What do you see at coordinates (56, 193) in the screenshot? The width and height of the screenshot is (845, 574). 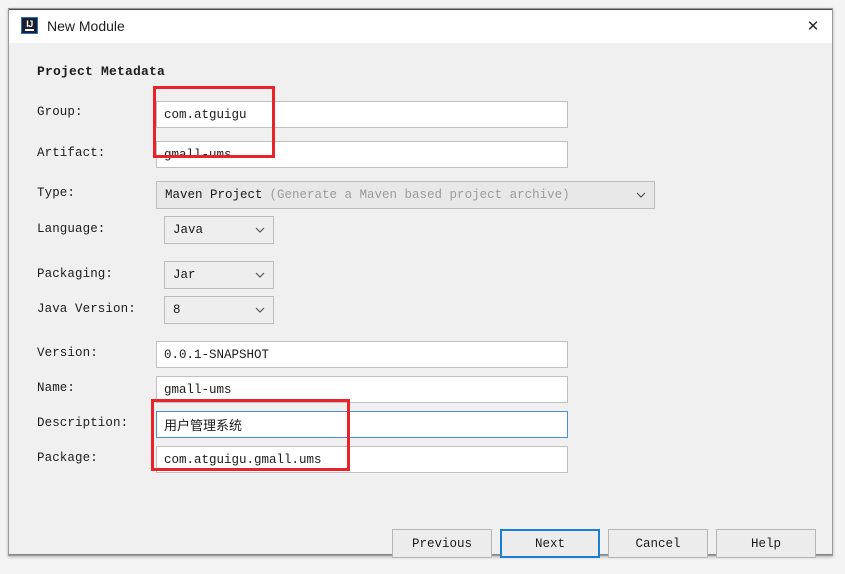 I see `label-type: Type:` at bounding box center [56, 193].